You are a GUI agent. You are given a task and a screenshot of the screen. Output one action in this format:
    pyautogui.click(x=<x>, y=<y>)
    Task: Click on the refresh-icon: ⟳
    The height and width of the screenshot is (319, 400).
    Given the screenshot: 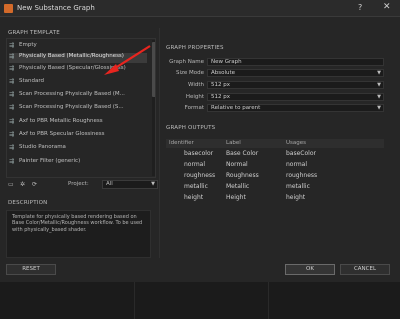 What is the action you would take?
    pyautogui.click(x=35, y=184)
    